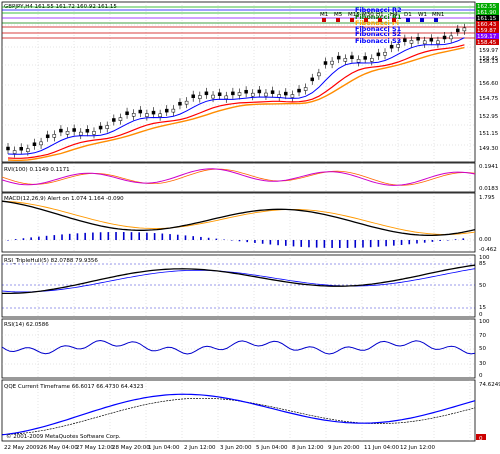  I want to click on price-tick: 151.15, so click(489, 134).